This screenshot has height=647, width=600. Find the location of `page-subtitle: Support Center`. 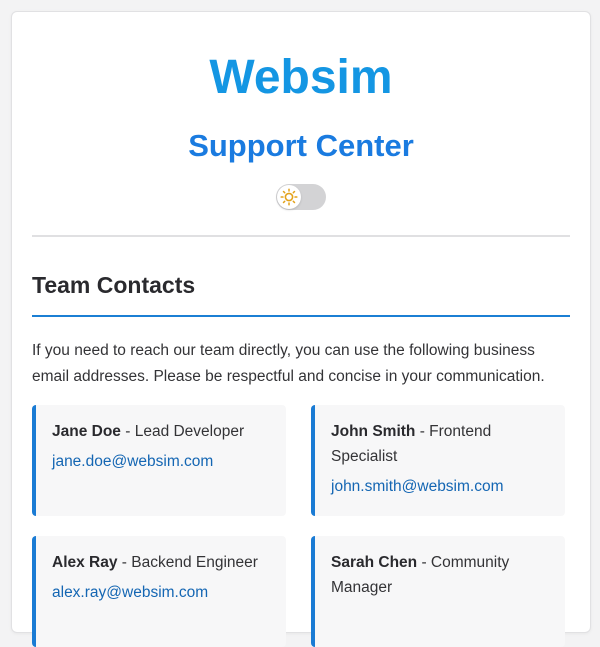

page-subtitle: Support Center is located at coordinates (301, 145).